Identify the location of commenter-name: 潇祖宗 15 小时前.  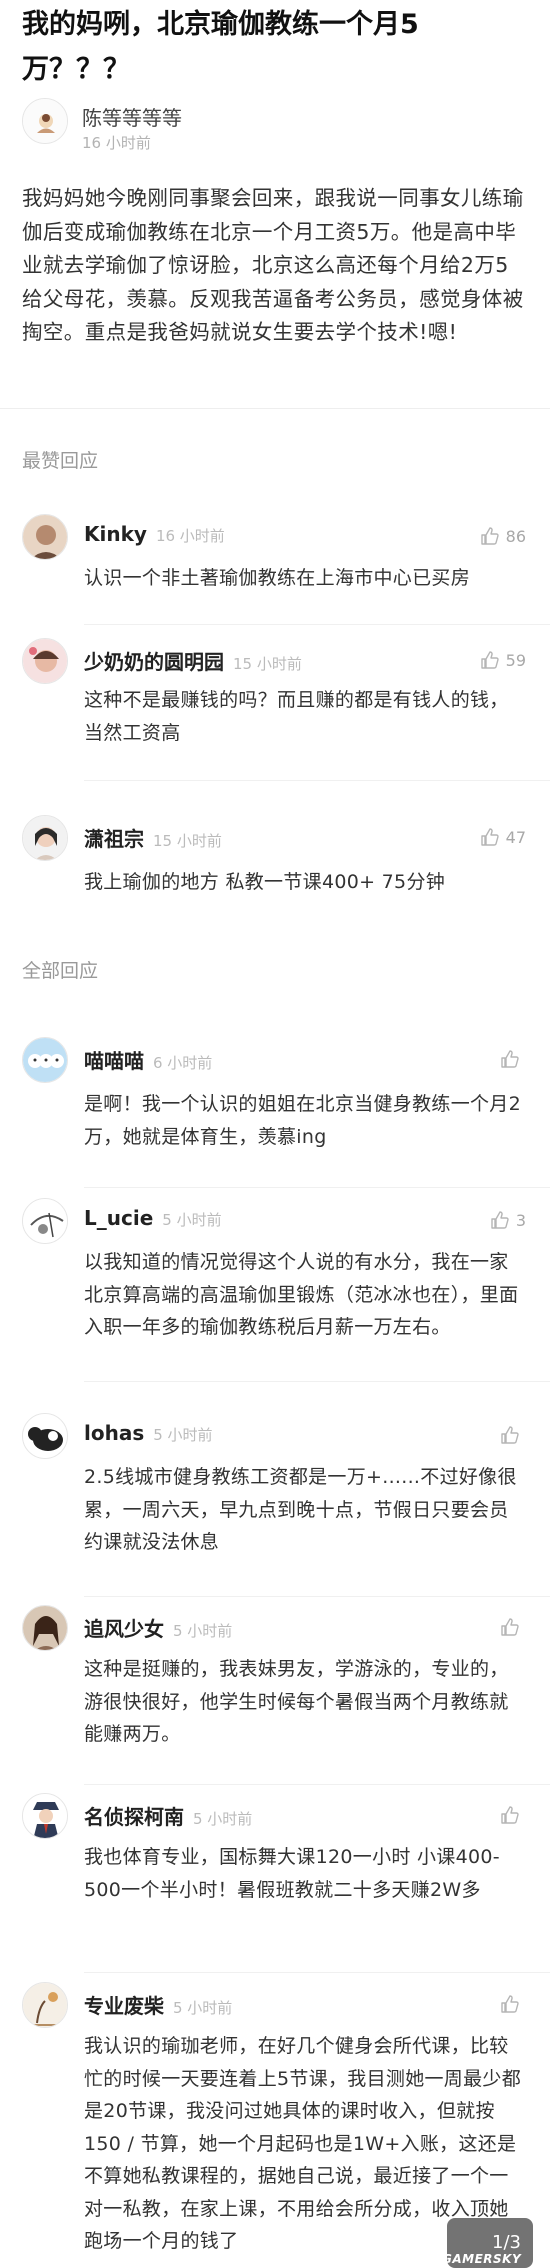
(153, 837).